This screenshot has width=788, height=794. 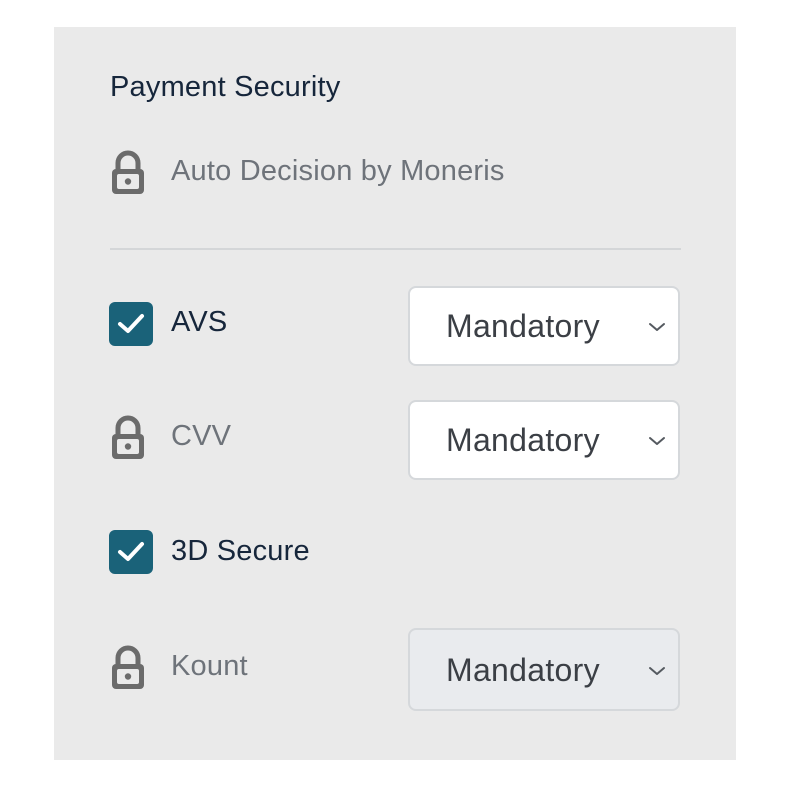 What do you see at coordinates (338, 171) in the screenshot?
I see `auto-decision-label: Auto Decision by Moneris` at bounding box center [338, 171].